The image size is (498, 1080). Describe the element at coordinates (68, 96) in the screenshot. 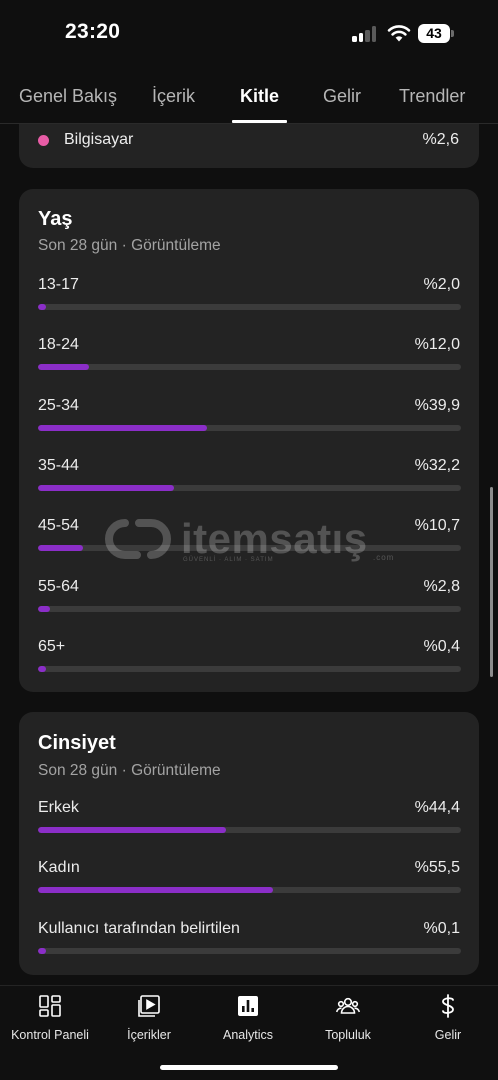

I see `tab-genel-bakis: Genel Bakış` at that location.